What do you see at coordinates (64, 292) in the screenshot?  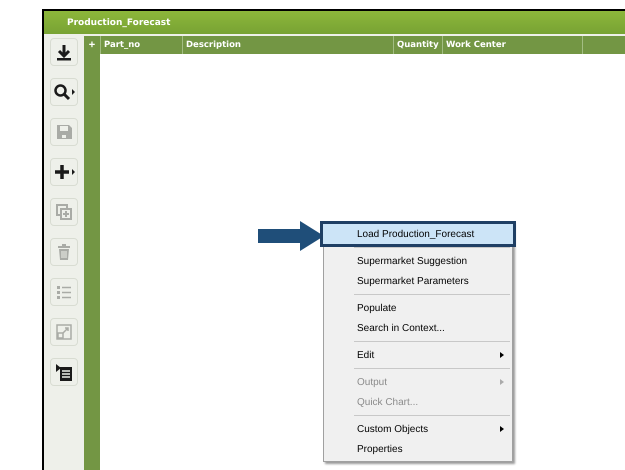 I see `list-icon` at bounding box center [64, 292].